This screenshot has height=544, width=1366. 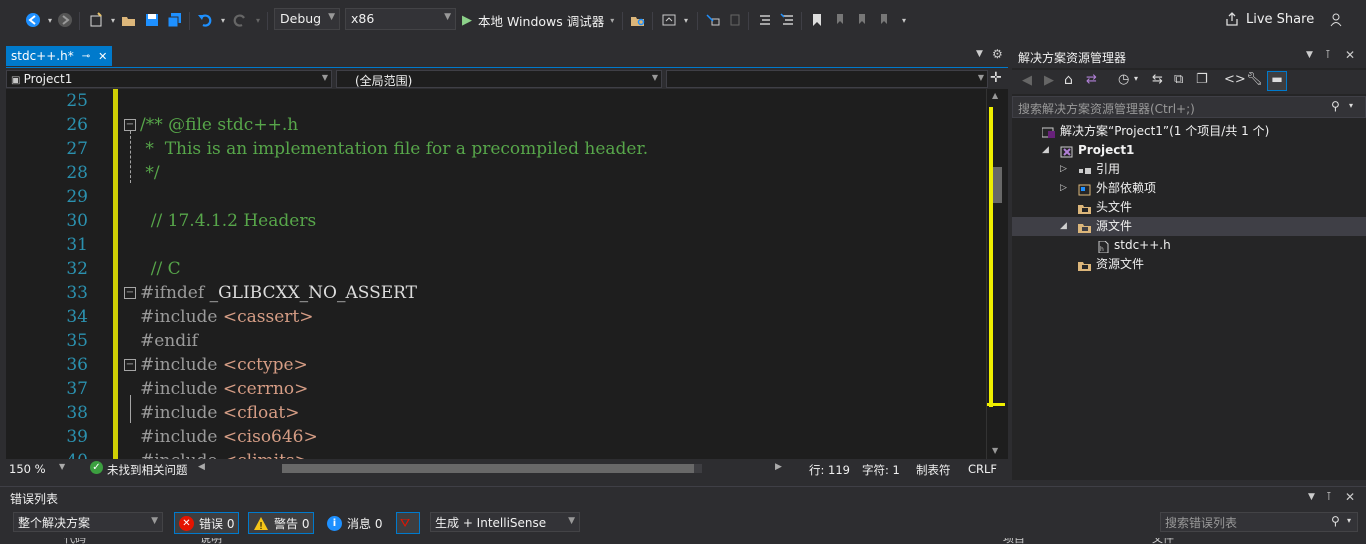 I want to click on column-project: 项目, so click(x=1014, y=541).